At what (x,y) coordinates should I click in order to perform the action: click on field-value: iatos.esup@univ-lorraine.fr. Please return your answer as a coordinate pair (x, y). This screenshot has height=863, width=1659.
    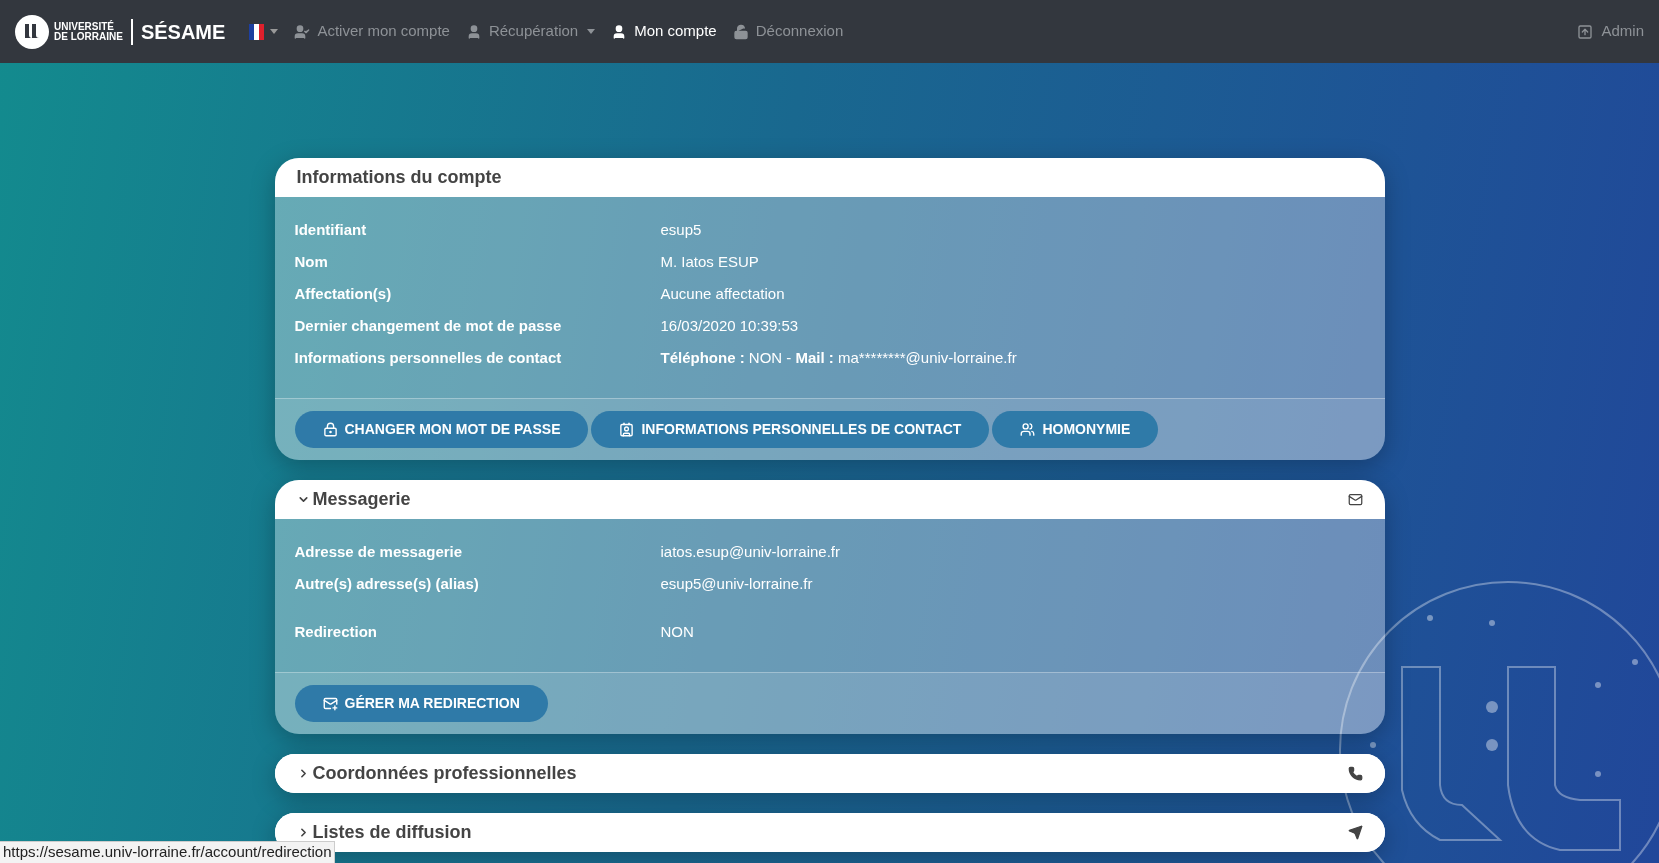
    Looking at the image, I should click on (750, 551).